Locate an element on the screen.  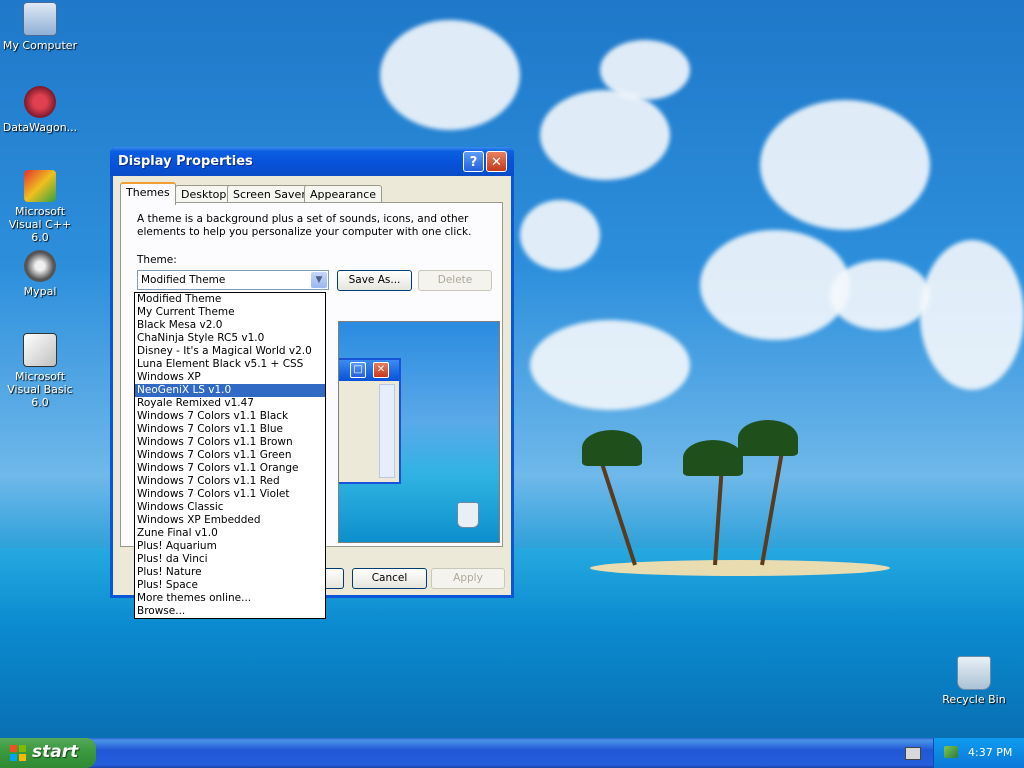
theme-option: Black Mesa v2.0 is located at coordinates (230, 325).